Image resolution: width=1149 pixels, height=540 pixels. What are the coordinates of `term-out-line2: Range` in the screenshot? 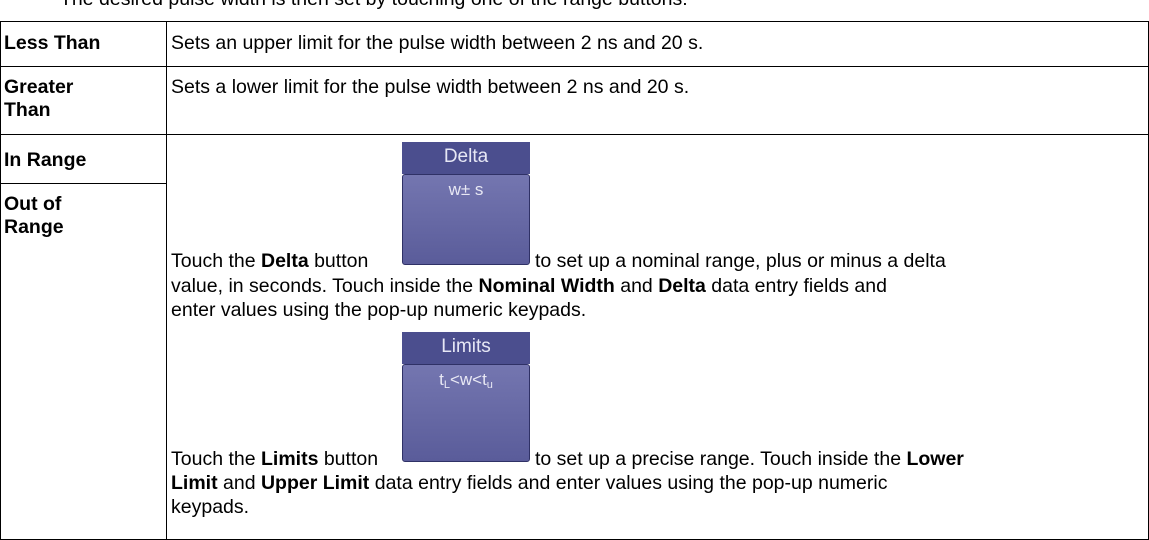 It's located at (34, 227).